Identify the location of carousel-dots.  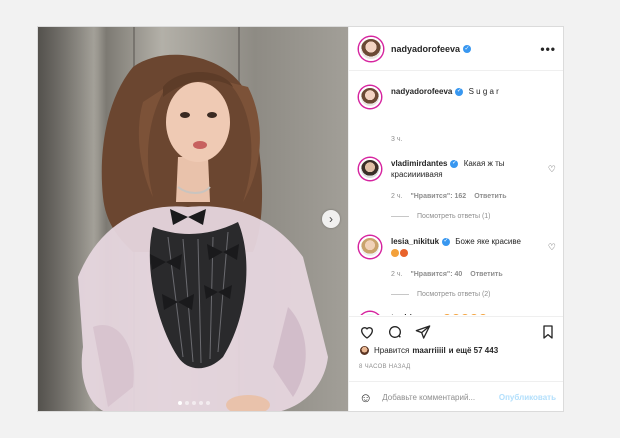
(194, 403).